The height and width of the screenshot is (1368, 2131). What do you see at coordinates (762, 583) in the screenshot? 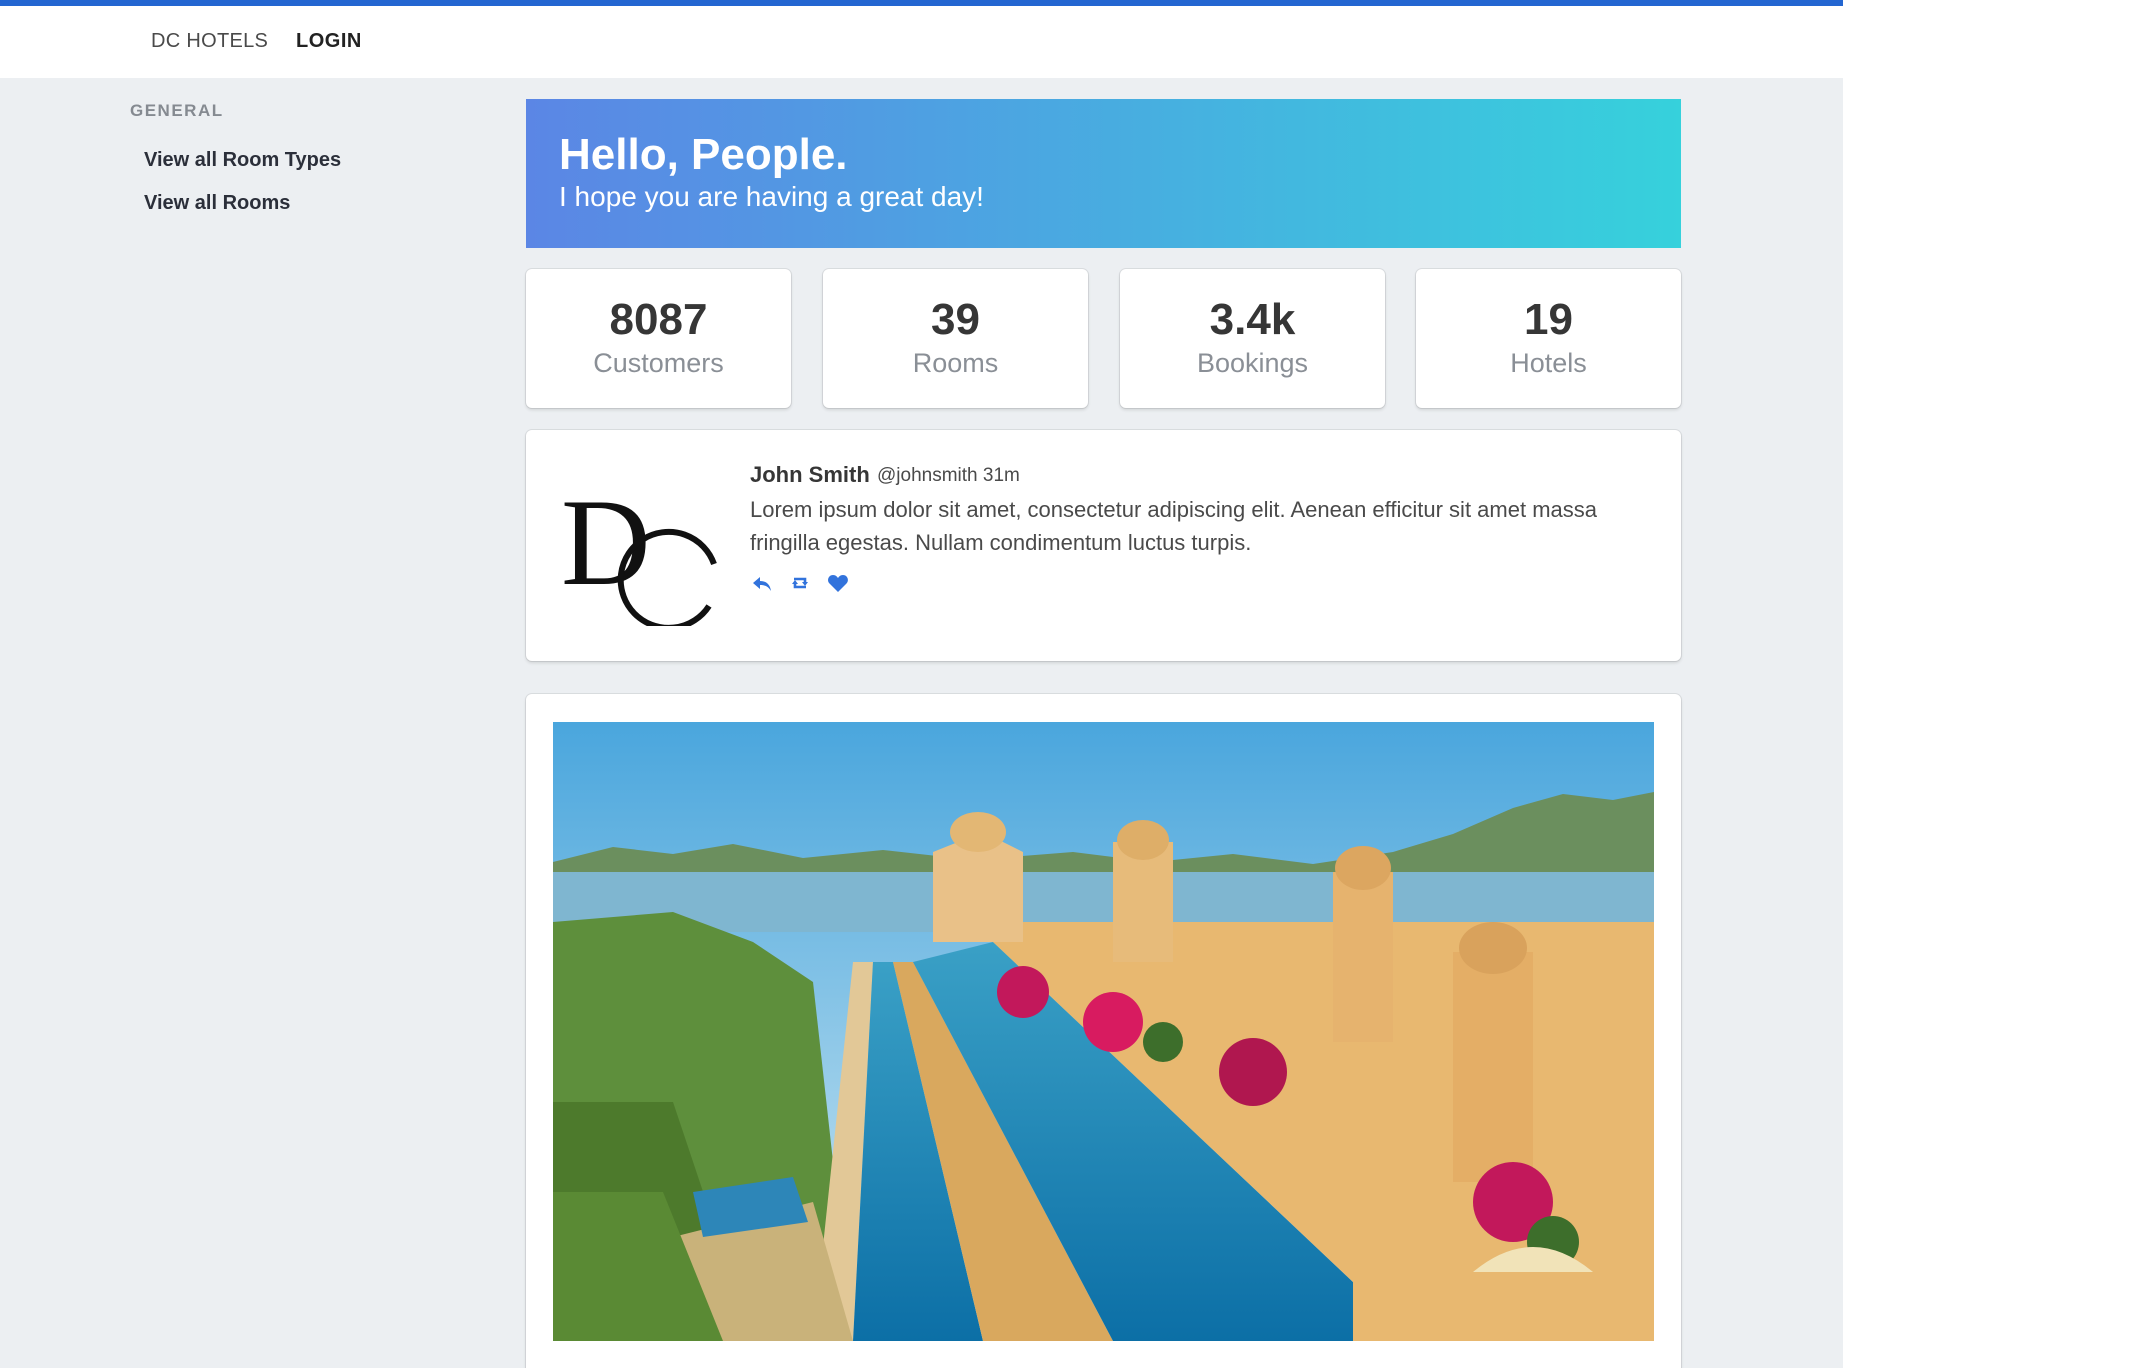
I see `reply-icon` at bounding box center [762, 583].